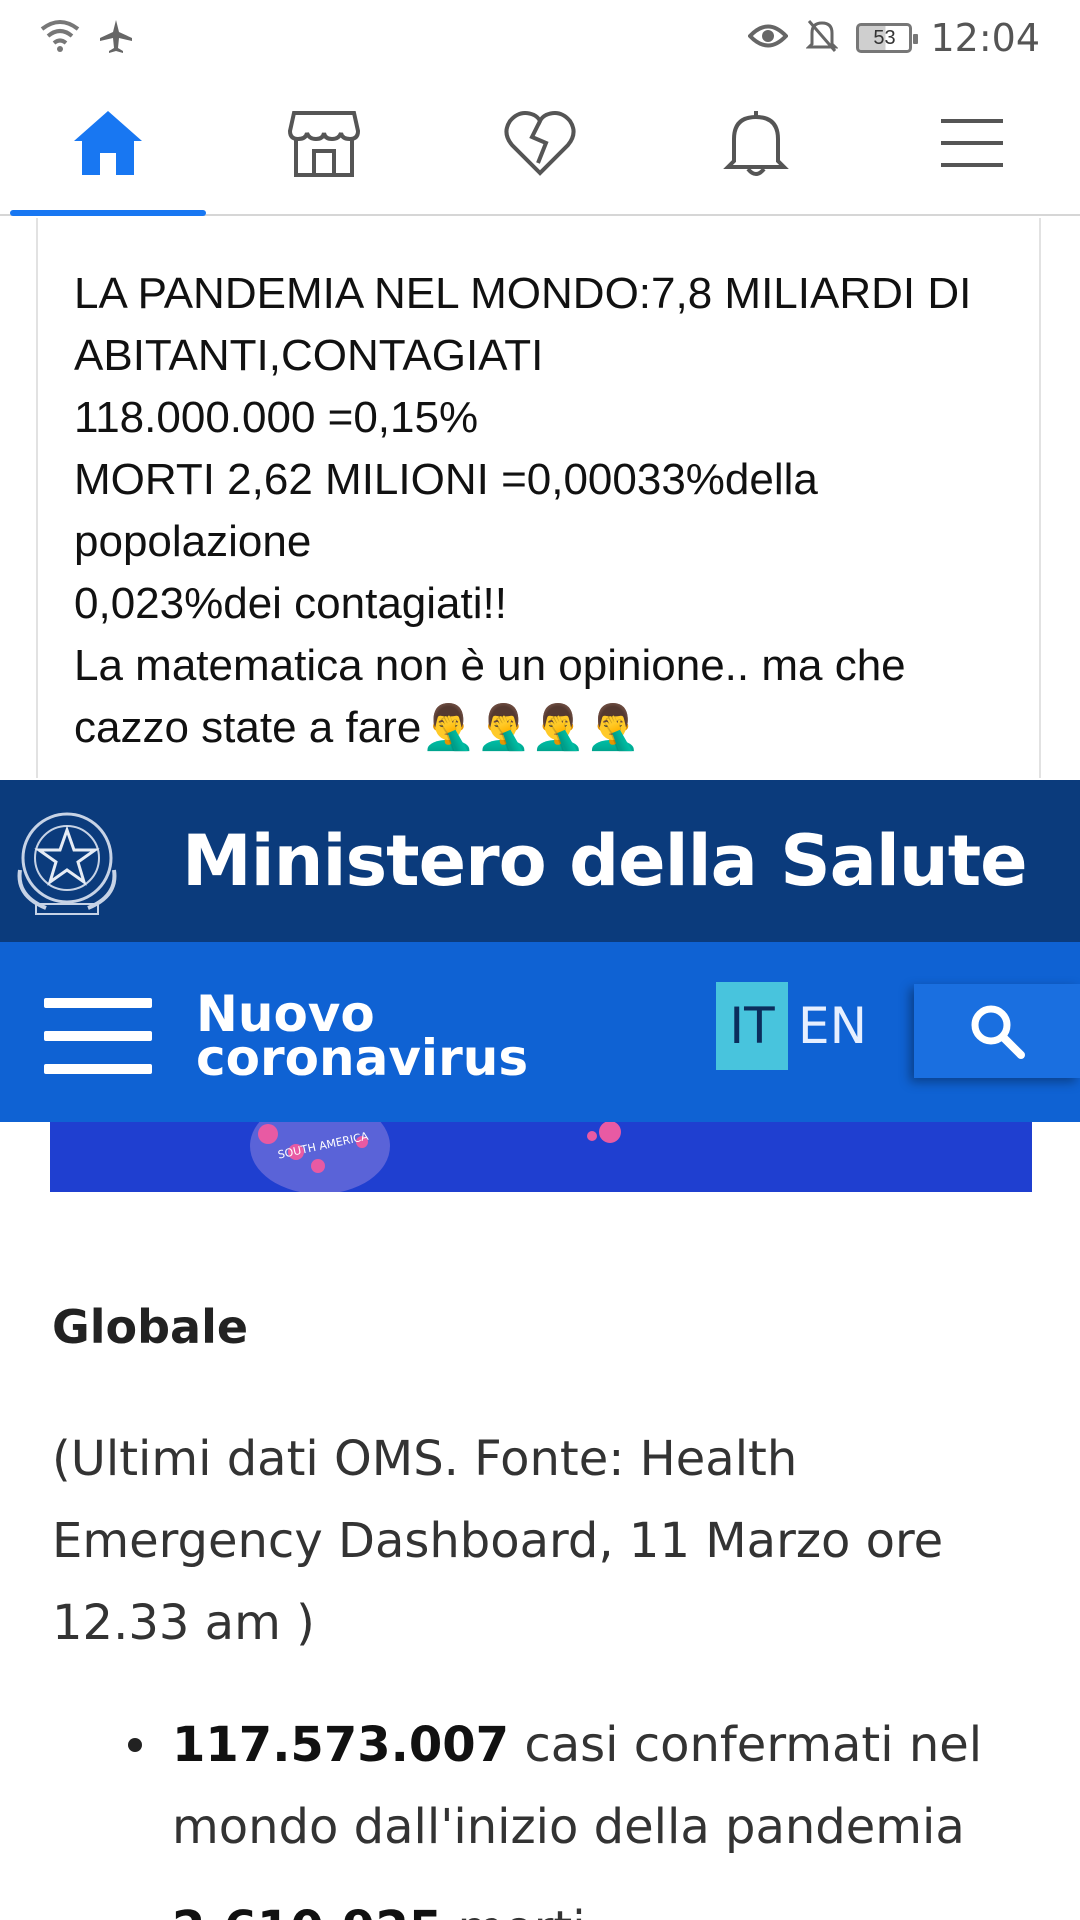 The width and height of the screenshot is (1080, 1920). Describe the element at coordinates (541, 1157) in the screenshot. I see `map-banner: SOUTH AMERICA` at that location.